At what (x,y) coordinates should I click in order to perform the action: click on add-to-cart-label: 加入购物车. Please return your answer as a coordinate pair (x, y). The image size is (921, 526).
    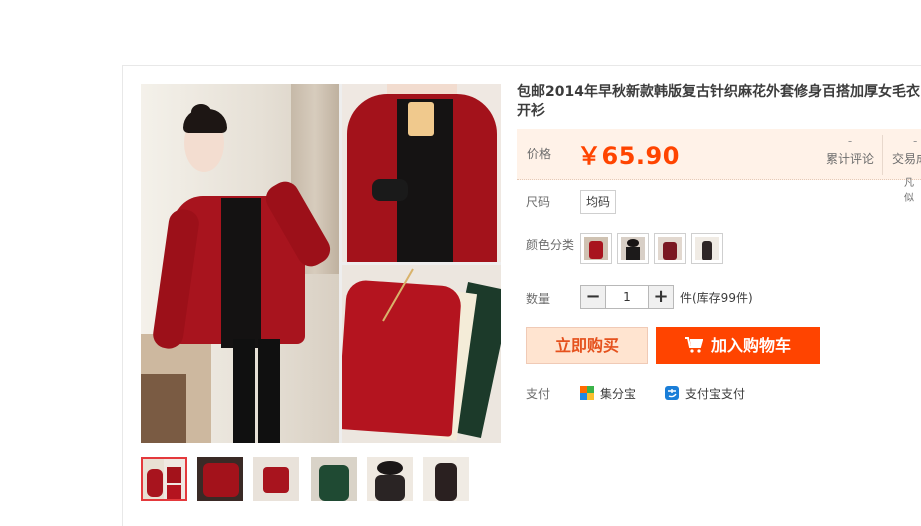
    Looking at the image, I should click on (750, 345).